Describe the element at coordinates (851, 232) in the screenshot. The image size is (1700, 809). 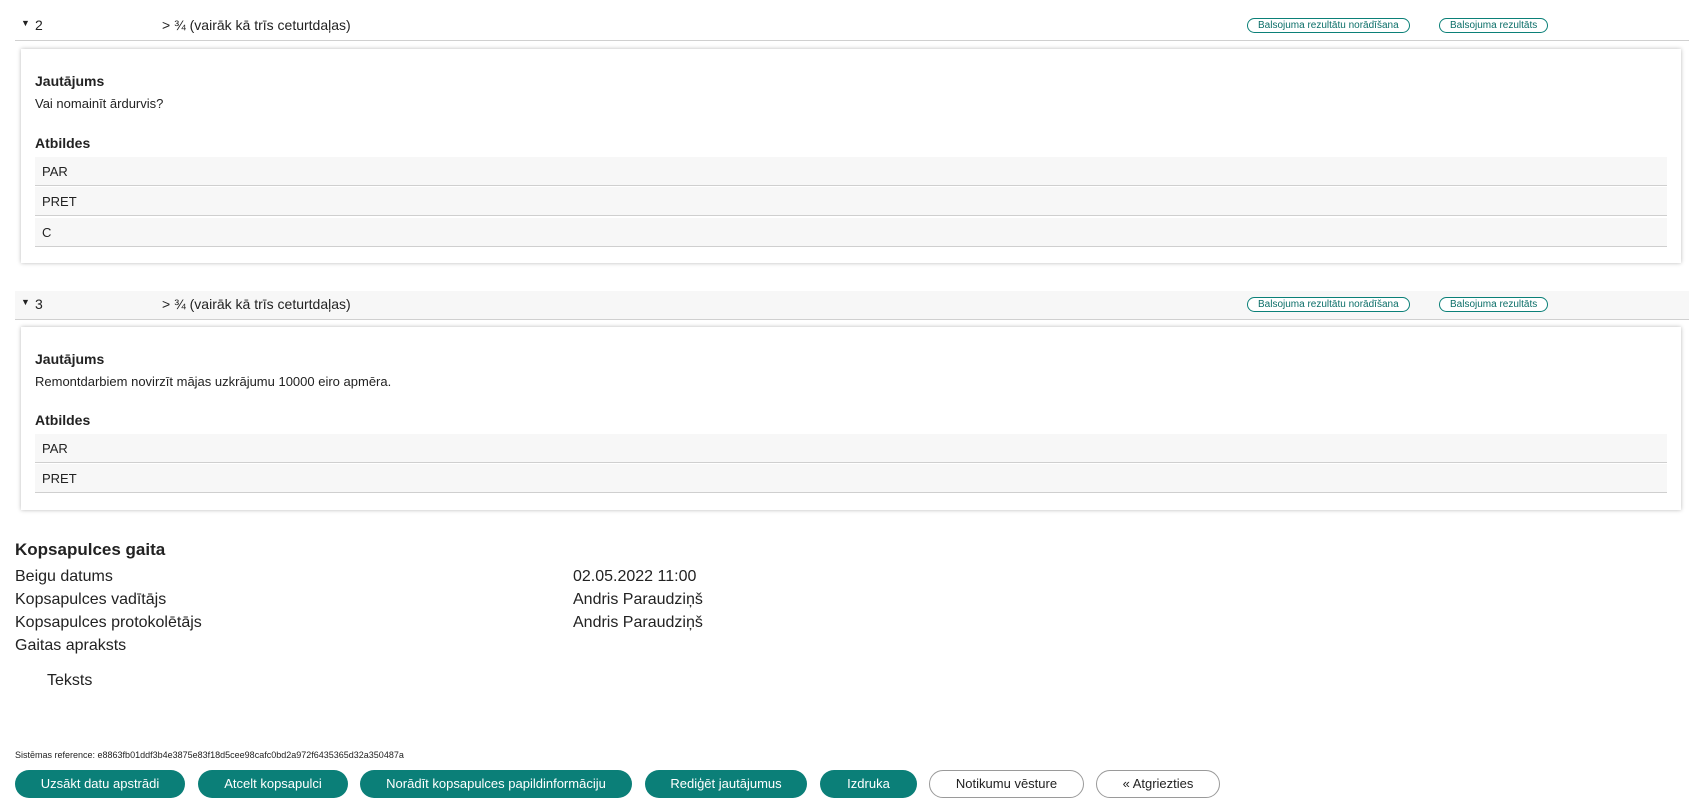
I see `answer-row: C` at that location.